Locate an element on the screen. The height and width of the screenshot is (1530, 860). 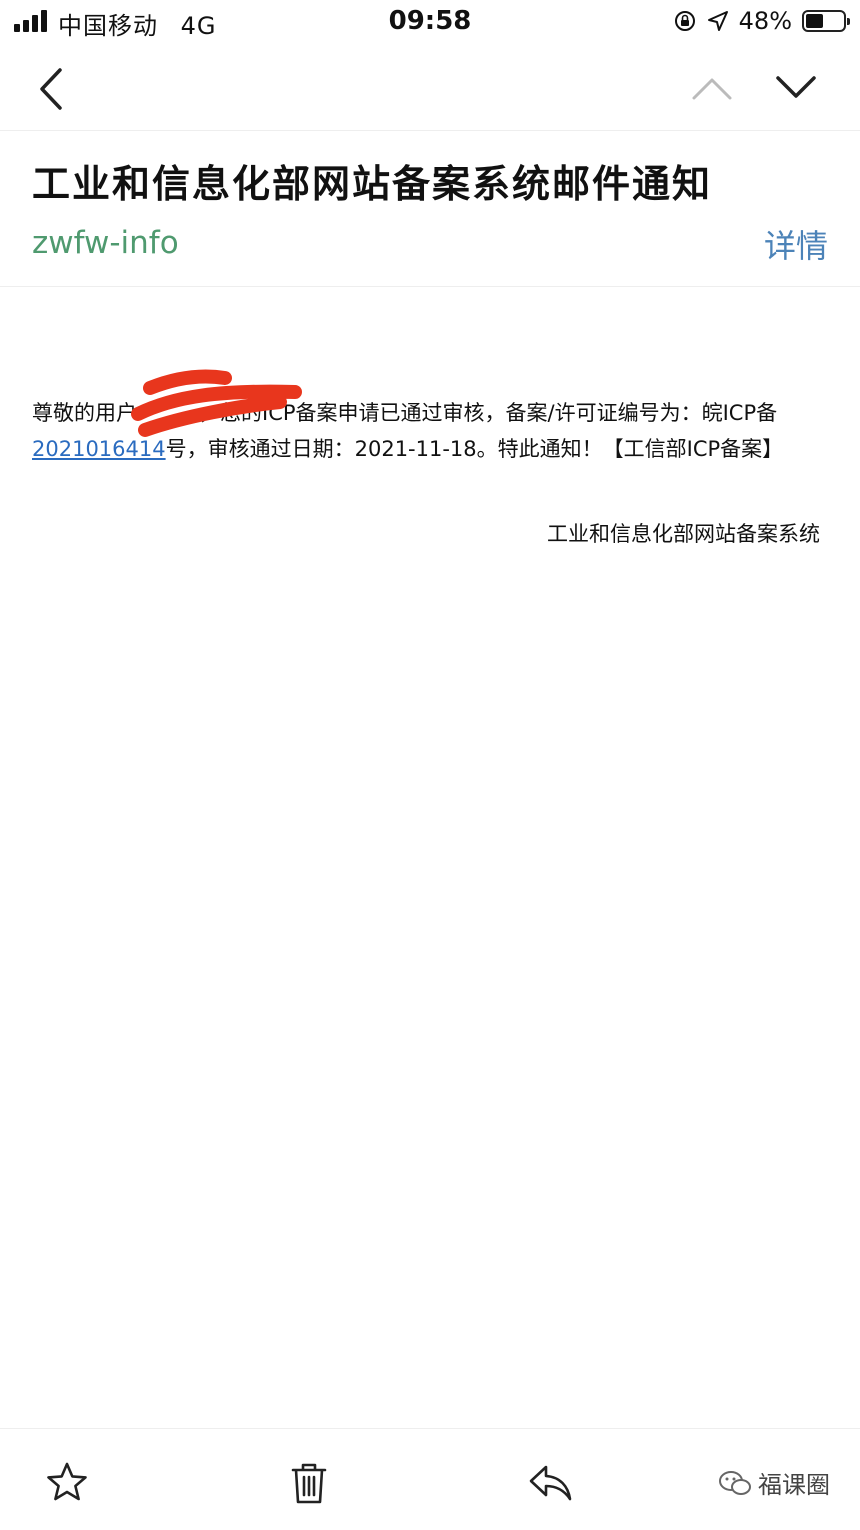
chevron-down-icon is located at coordinates (796, 88).